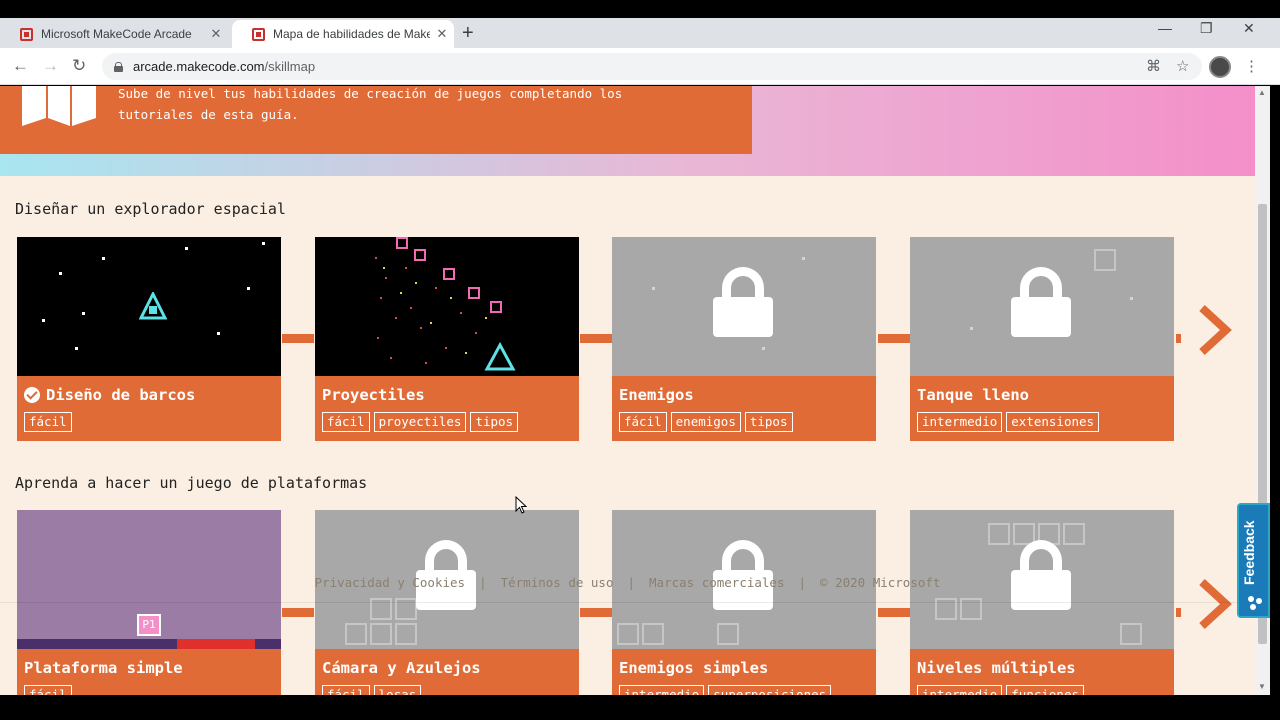  I want to click on card-footer: Diseño de barcos fácil, so click(149, 408).